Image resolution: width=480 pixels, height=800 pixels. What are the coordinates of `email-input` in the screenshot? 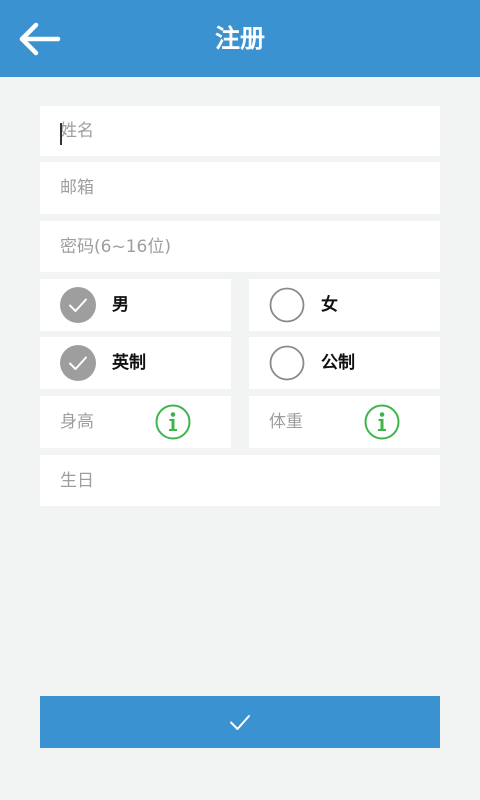 It's located at (240, 188).